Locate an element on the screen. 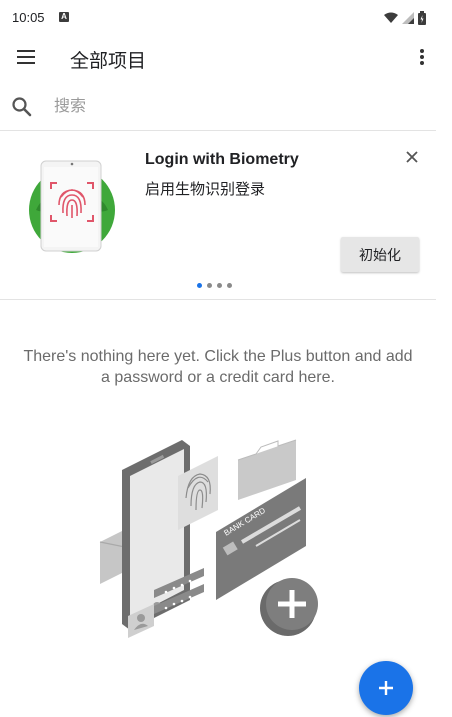  more-vert-icon is located at coordinates (422, 57).